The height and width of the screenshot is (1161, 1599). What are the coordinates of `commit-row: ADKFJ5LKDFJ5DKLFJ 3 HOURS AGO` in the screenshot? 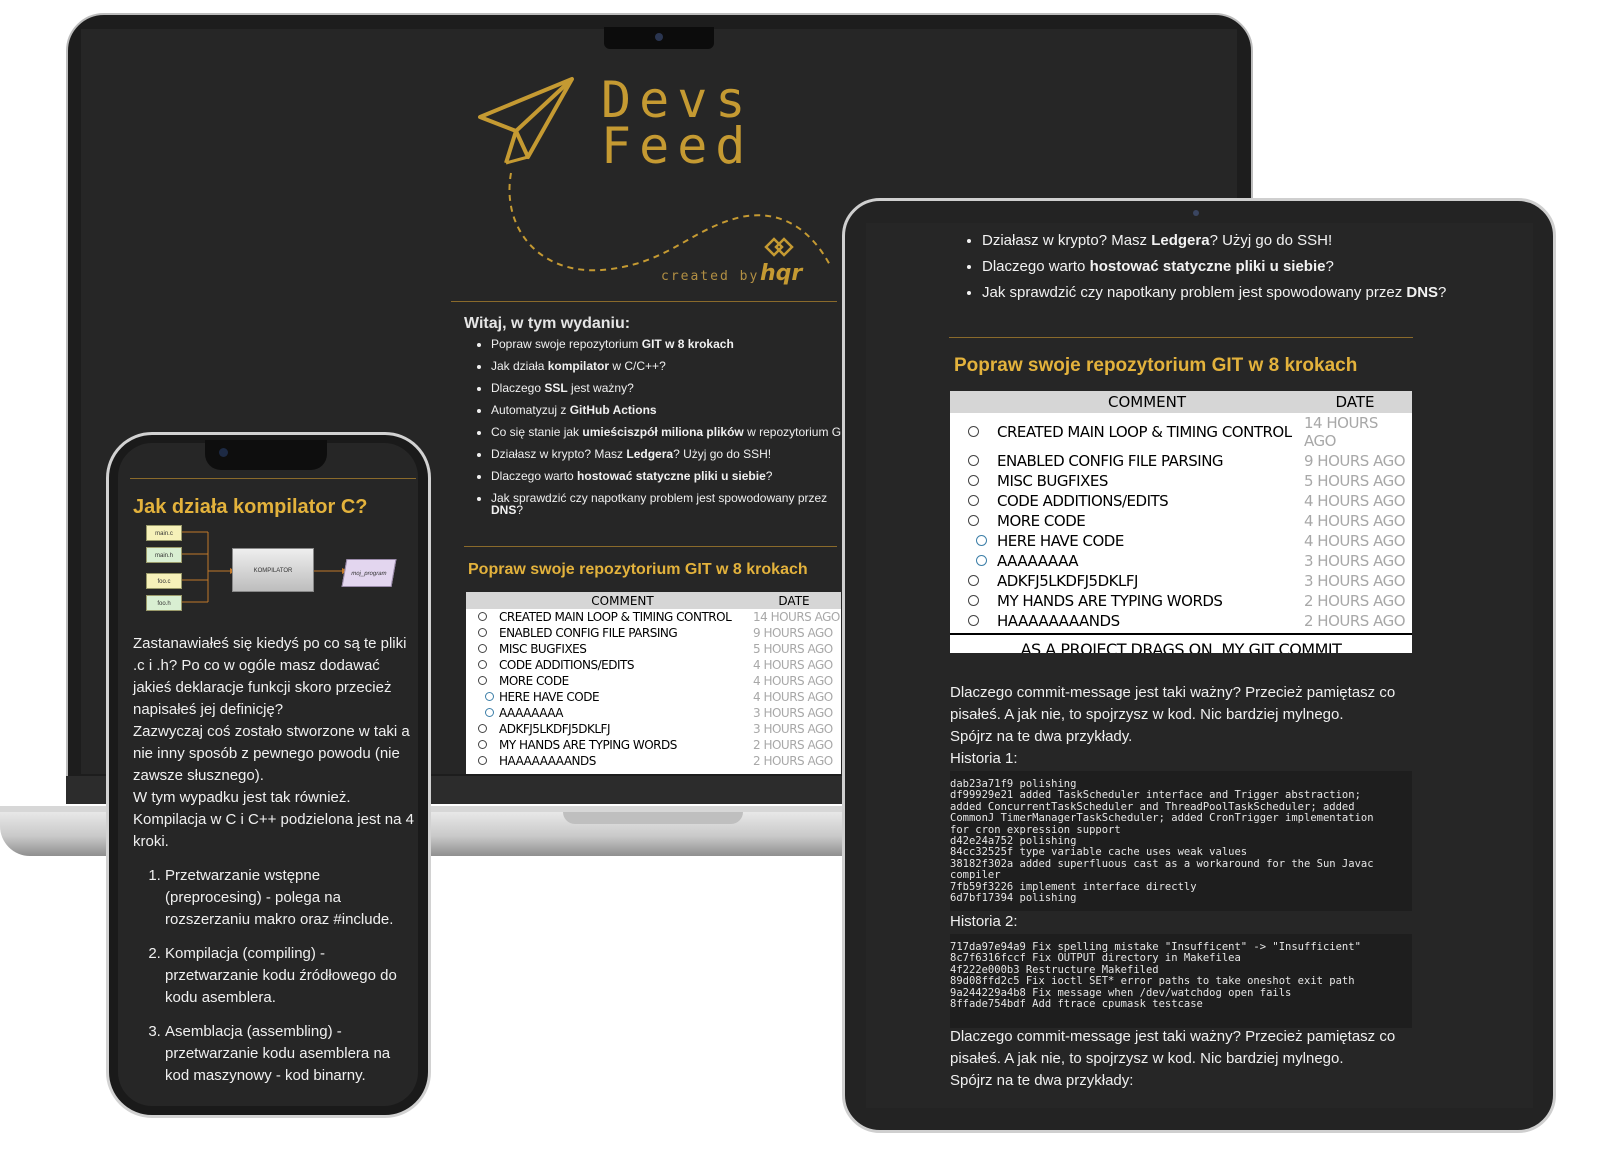 It's located at (1181, 581).